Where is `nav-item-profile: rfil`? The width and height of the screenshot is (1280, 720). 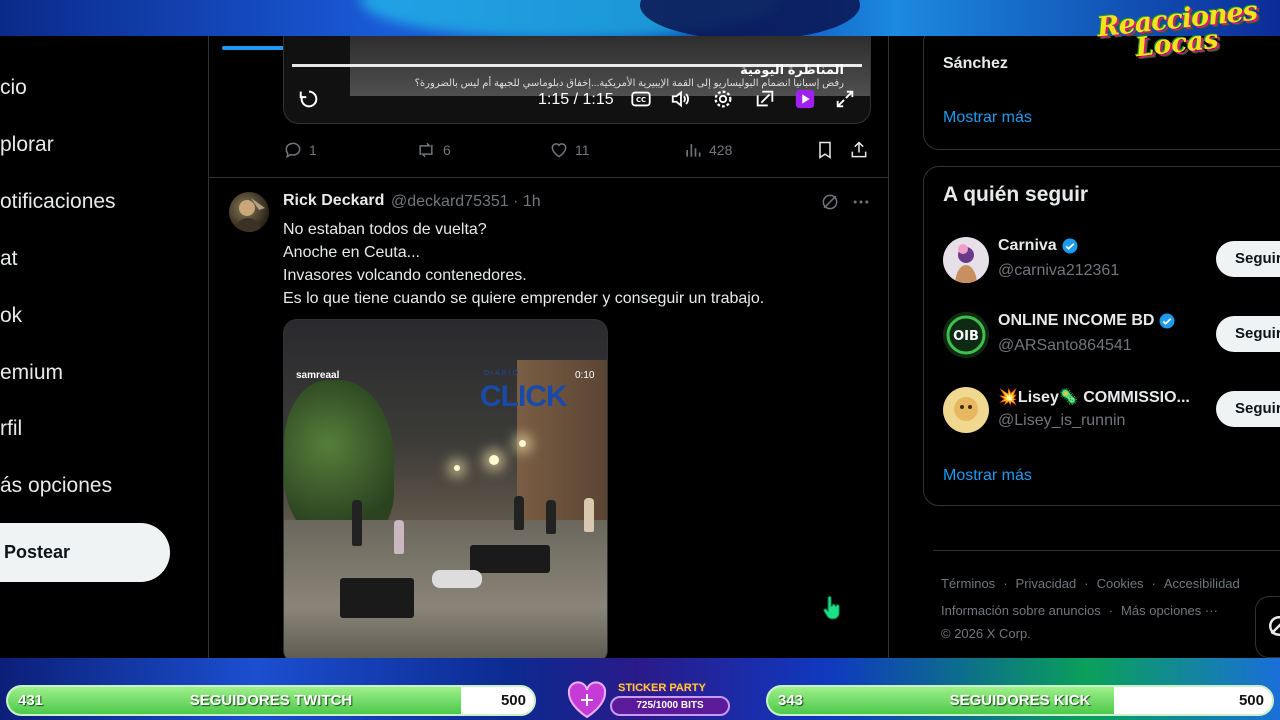
nav-item-profile: rfil is located at coordinates (11, 429).